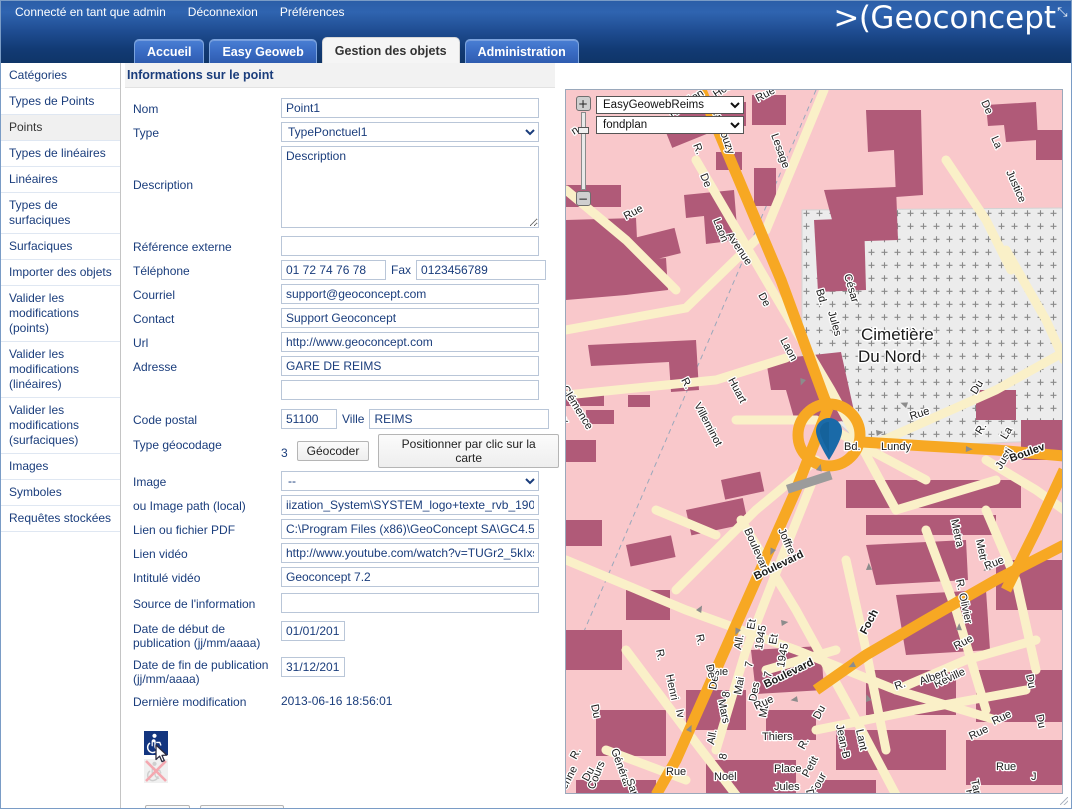 The image size is (1072, 809). I want to click on pdf-input, so click(410, 529).